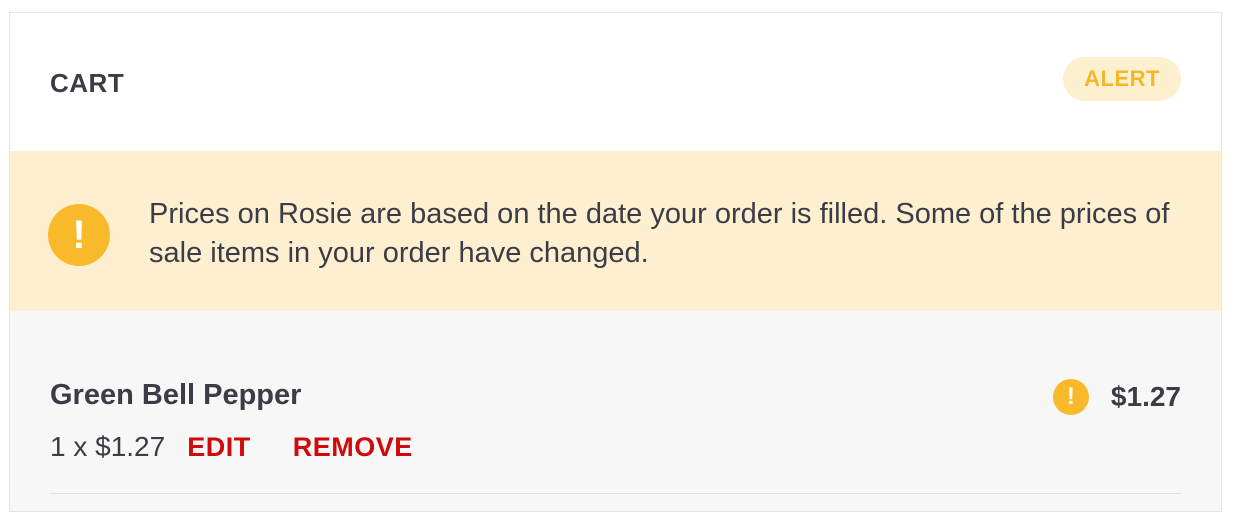  What do you see at coordinates (353, 447) in the screenshot?
I see `remove-button: REMOVE` at bounding box center [353, 447].